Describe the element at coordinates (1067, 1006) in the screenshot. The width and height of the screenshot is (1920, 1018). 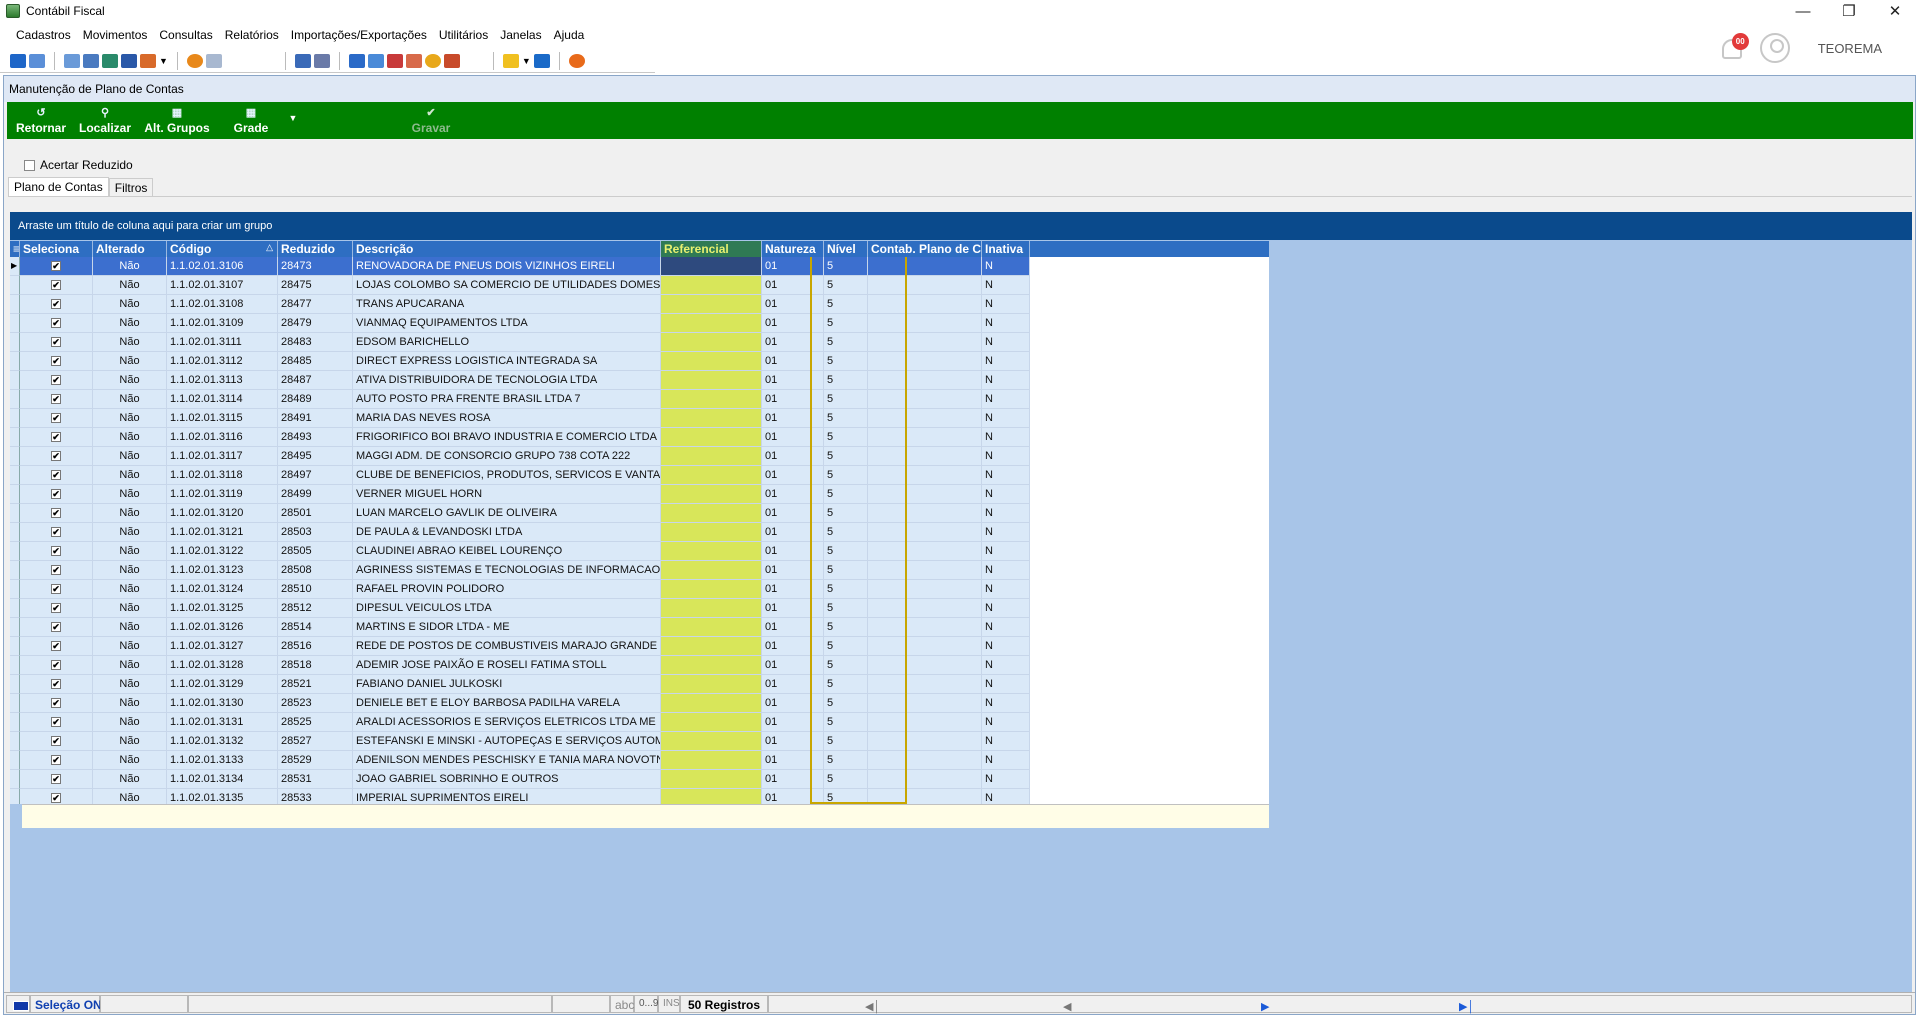
I see `prev-record-icon: ◀` at that location.